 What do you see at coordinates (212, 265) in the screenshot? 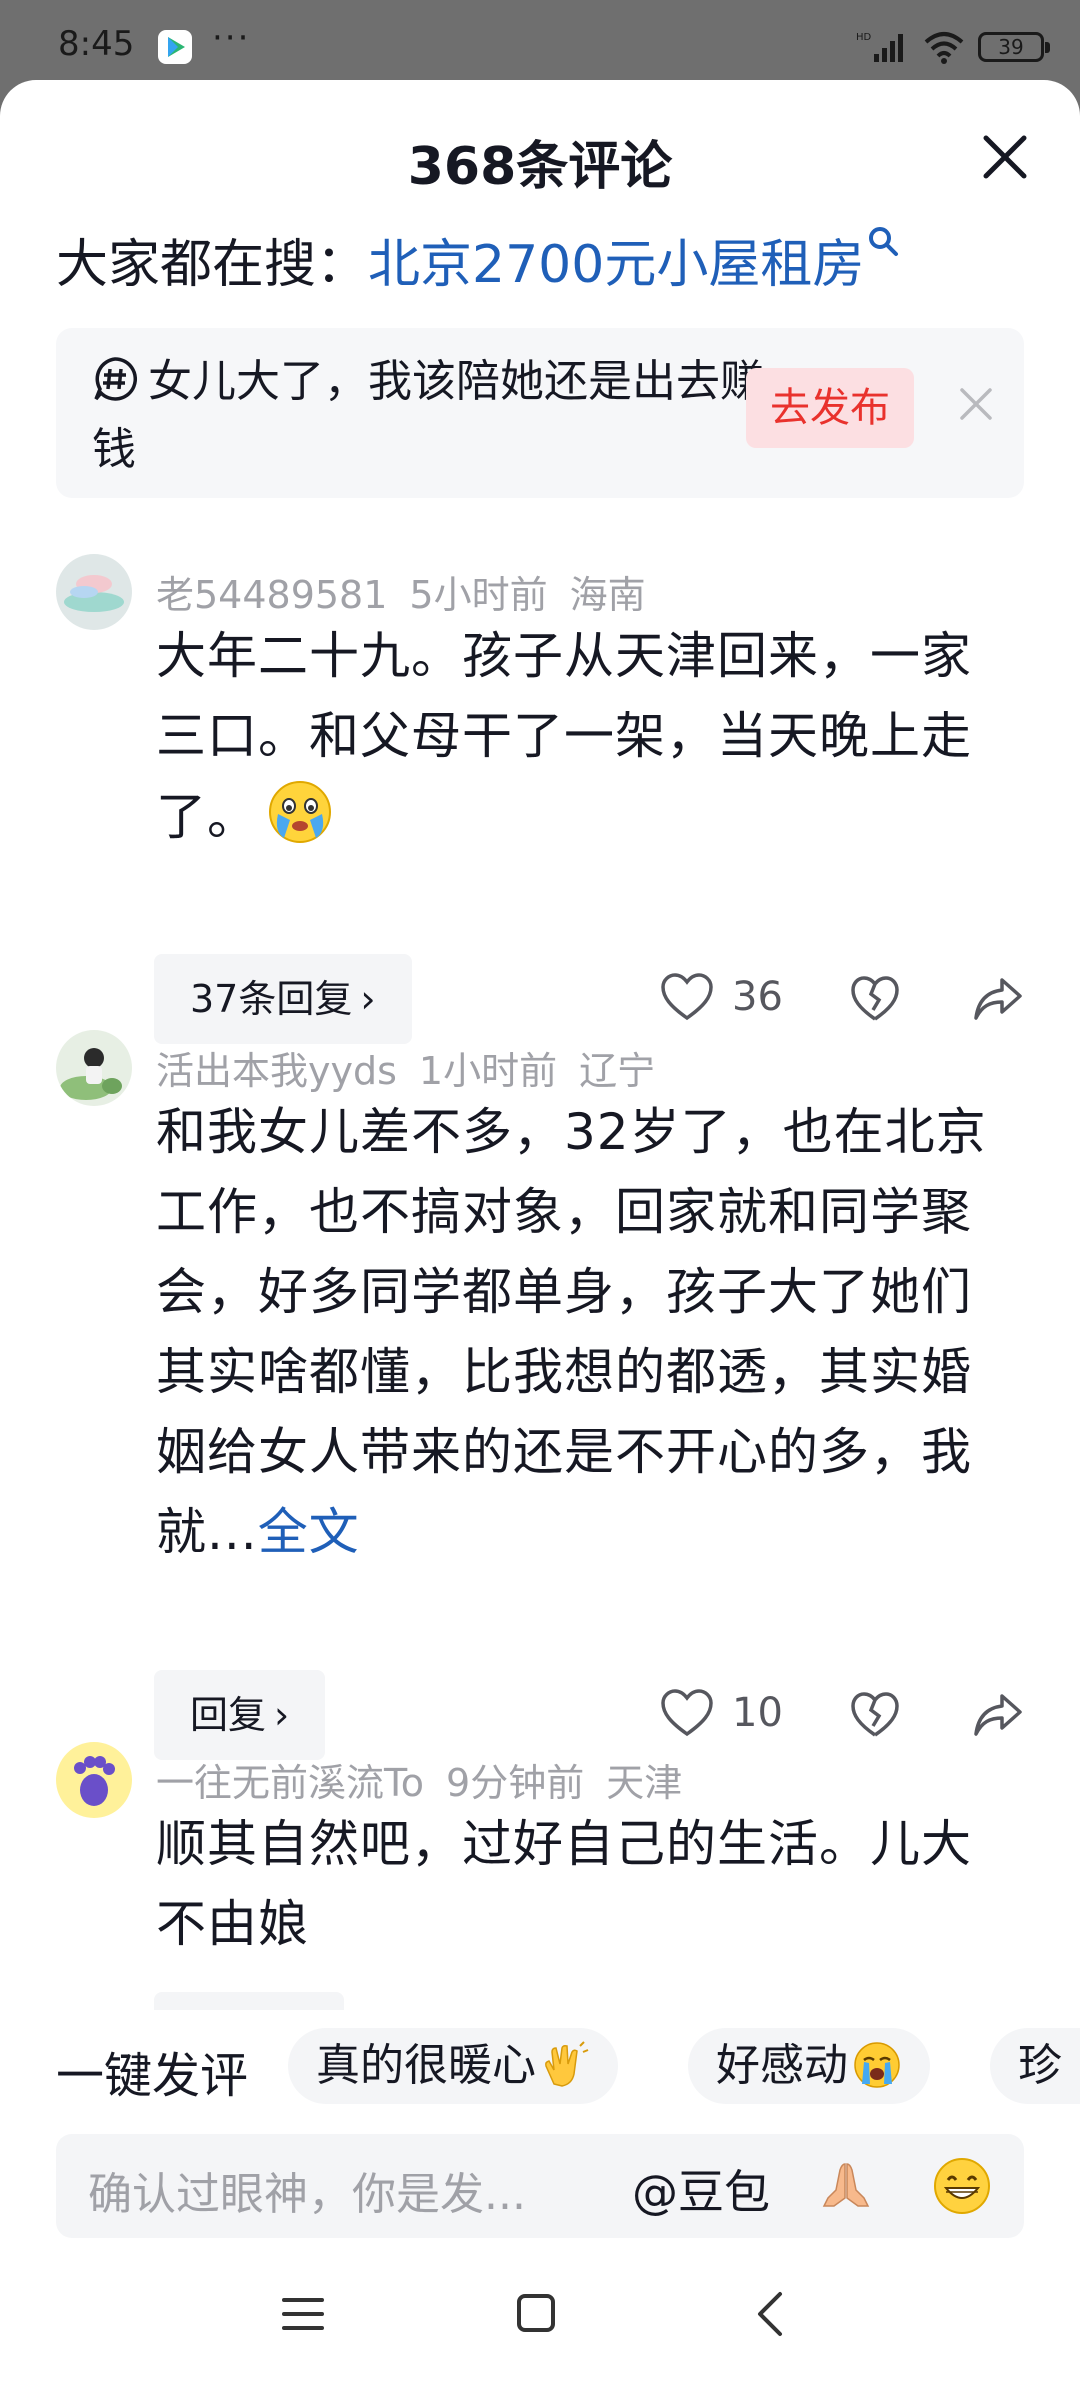
I see `trending-search-prefix: 大家都在搜：` at bounding box center [212, 265].